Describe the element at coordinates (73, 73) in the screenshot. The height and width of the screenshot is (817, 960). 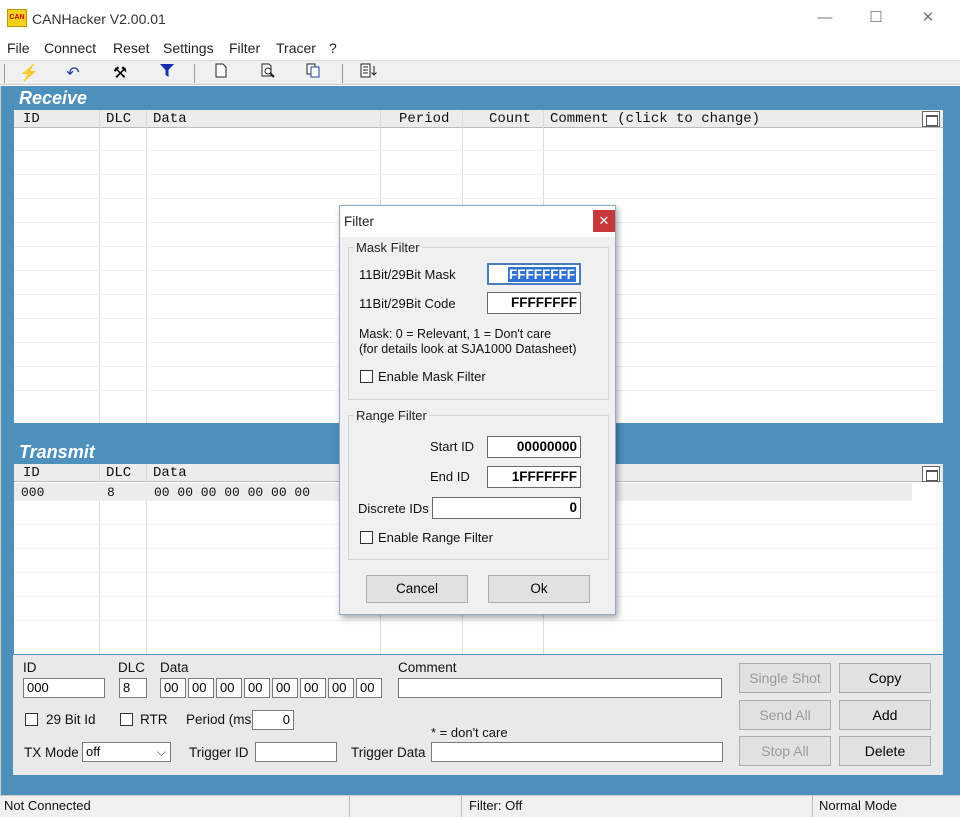
I see `undo-icon: ↶` at that location.